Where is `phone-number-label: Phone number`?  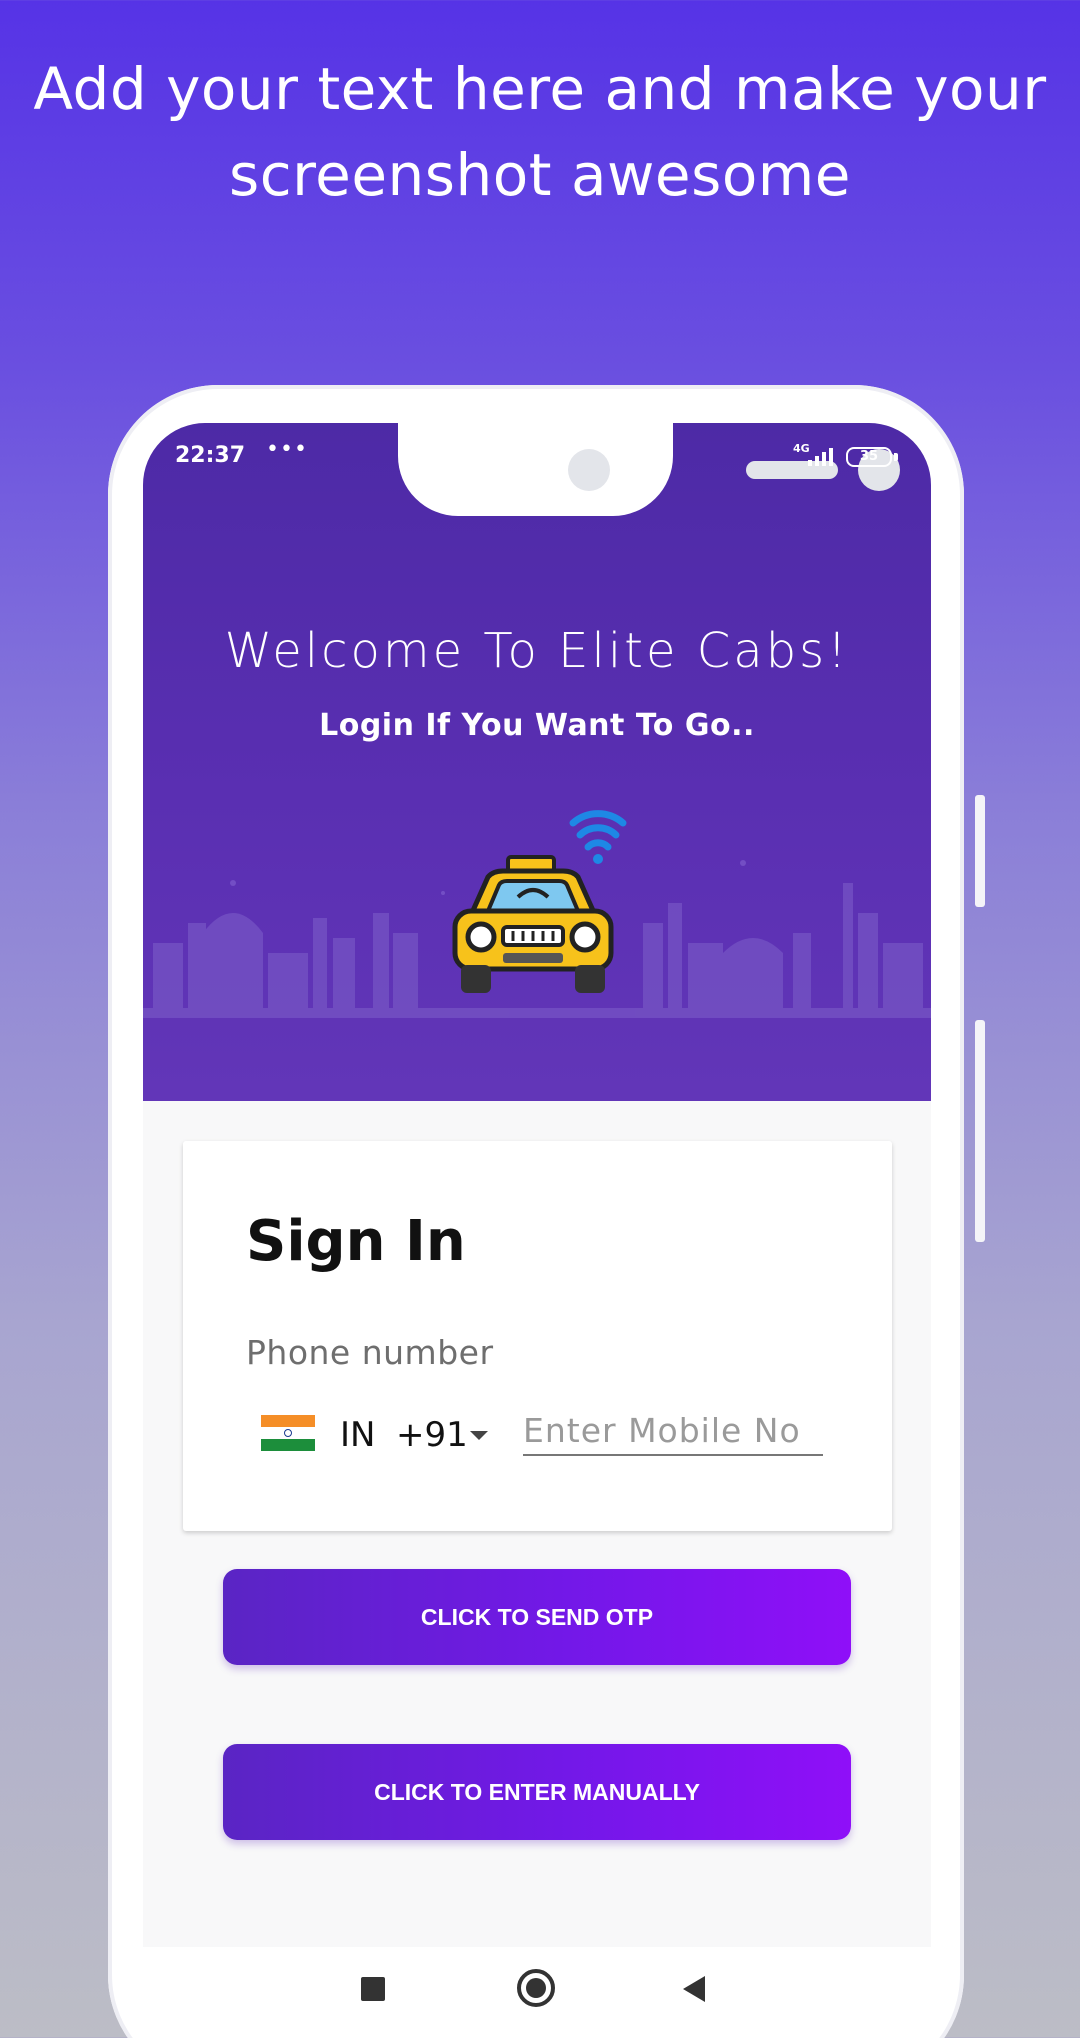 phone-number-label: Phone number is located at coordinates (370, 1352).